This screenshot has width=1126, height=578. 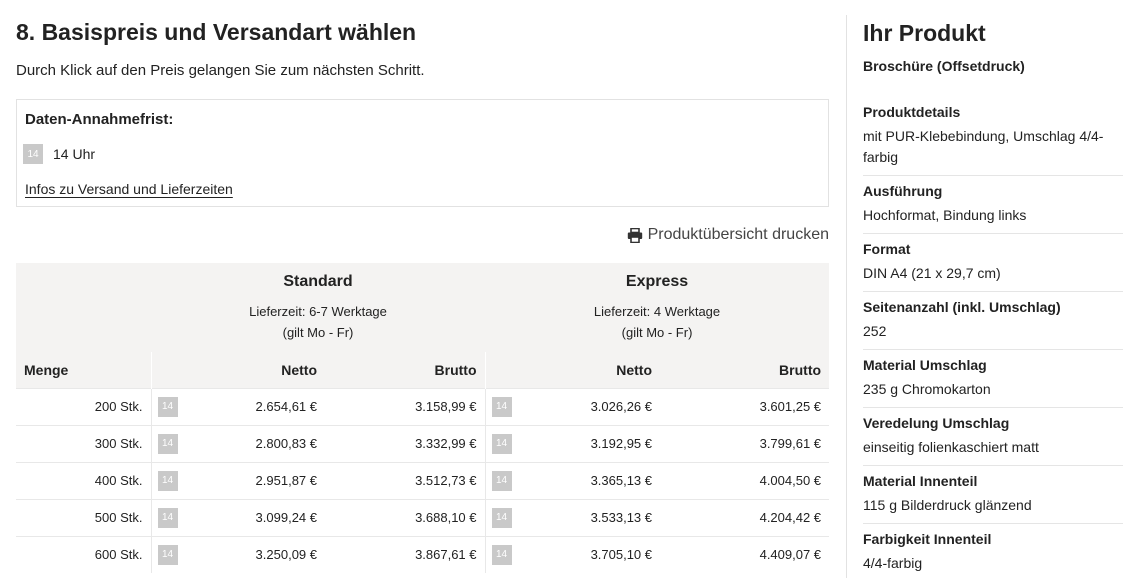 I want to click on spec-value: 4/4-farbig, so click(x=893, y=563).